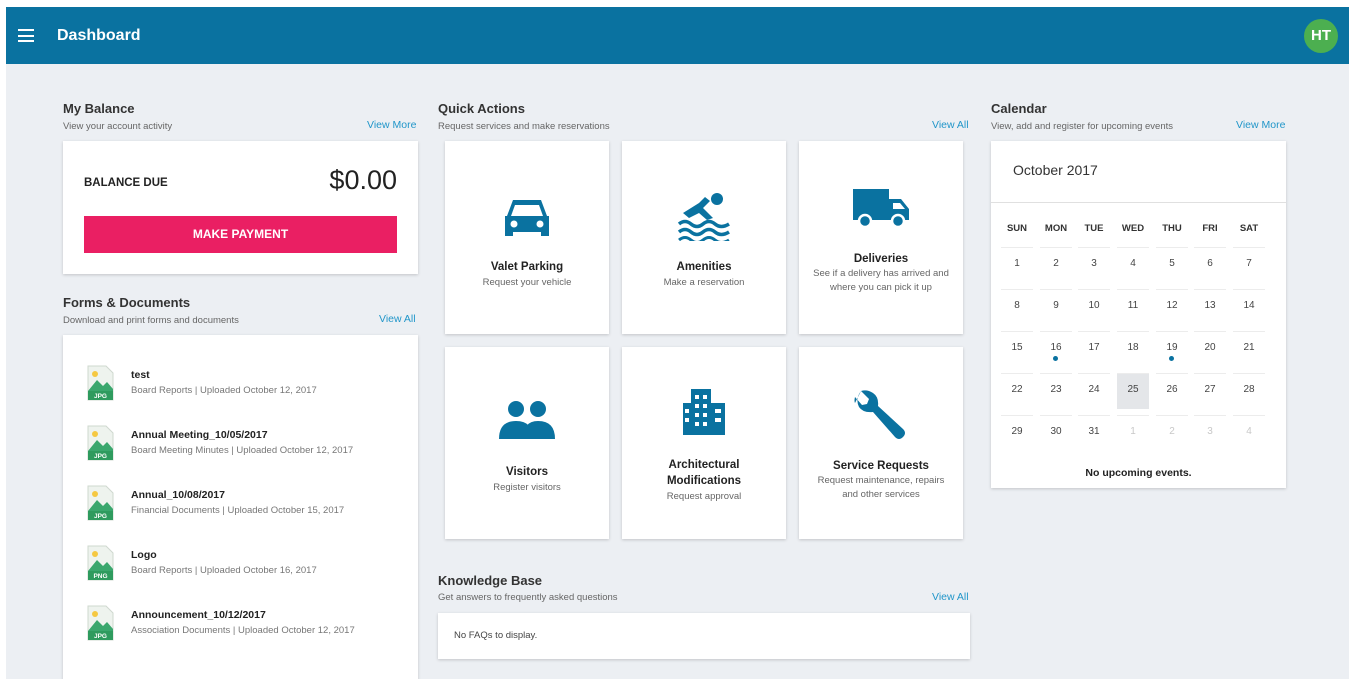  I want to click on calendar-day-number: 4, so click(1249, 431).